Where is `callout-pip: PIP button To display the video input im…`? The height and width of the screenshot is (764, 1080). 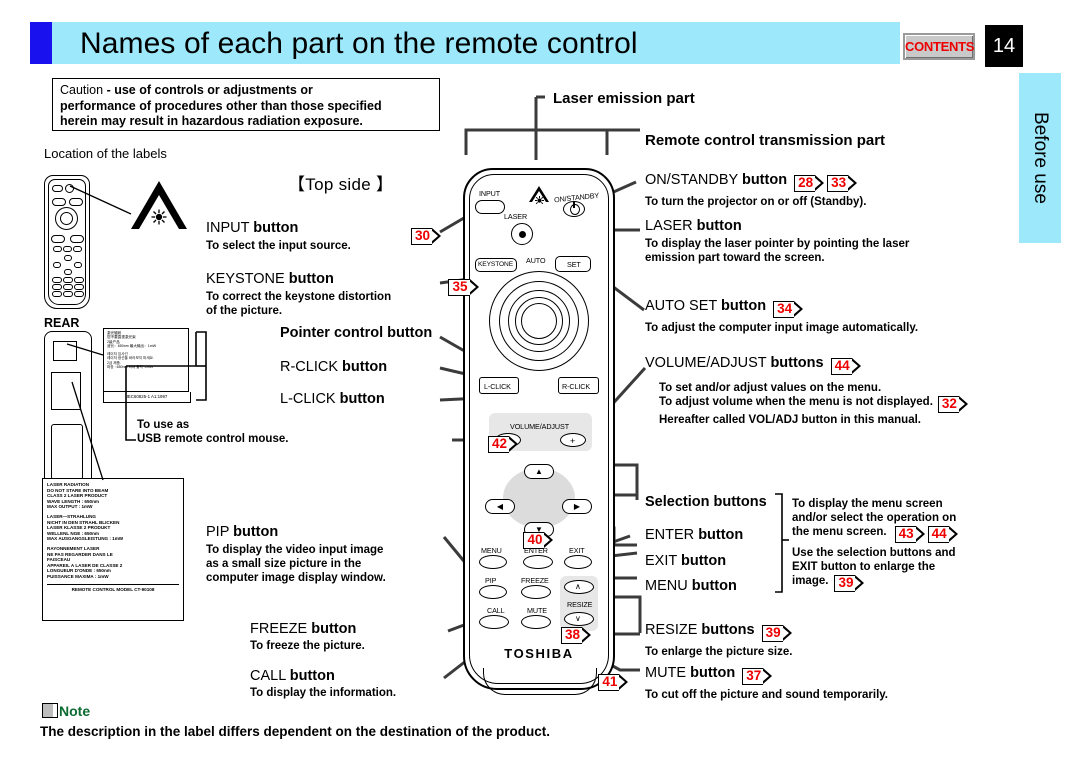 callout-pip: PIP button To display the video input im… is located at coordinates (296, 554).